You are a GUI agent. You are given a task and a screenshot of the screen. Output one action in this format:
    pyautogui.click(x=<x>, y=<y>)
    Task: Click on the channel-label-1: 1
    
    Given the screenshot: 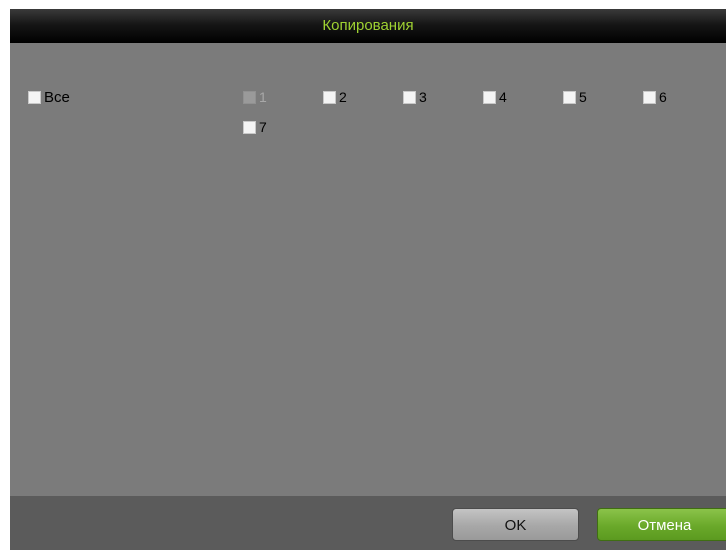 What is the action you would take?
    pyautogui.click(x=263, y=97)
    